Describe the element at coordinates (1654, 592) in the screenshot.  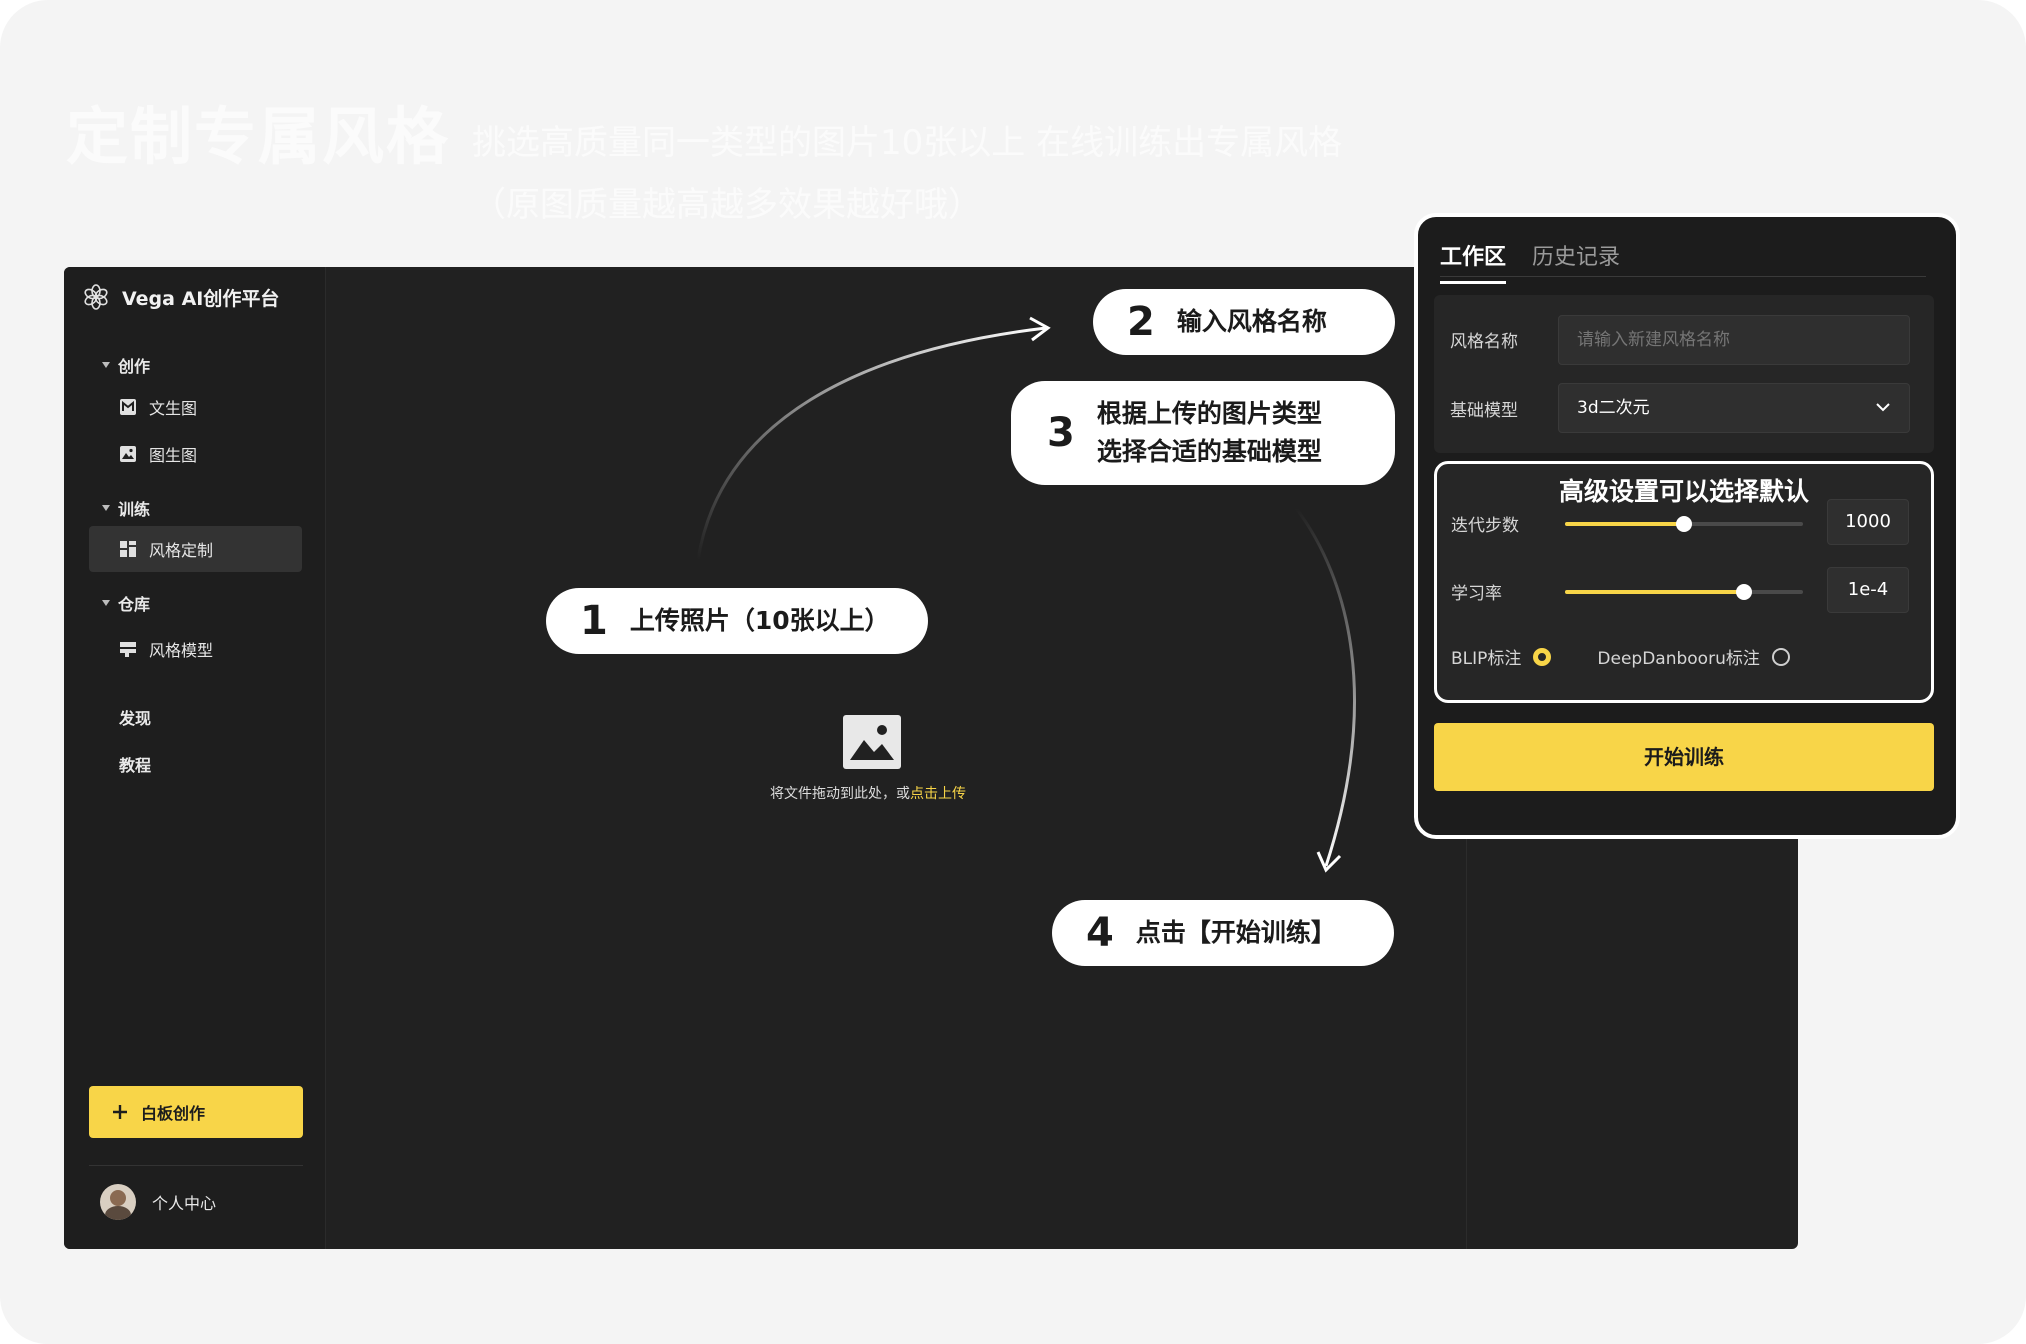
I see `learning-rate-slider-fill` at that location.